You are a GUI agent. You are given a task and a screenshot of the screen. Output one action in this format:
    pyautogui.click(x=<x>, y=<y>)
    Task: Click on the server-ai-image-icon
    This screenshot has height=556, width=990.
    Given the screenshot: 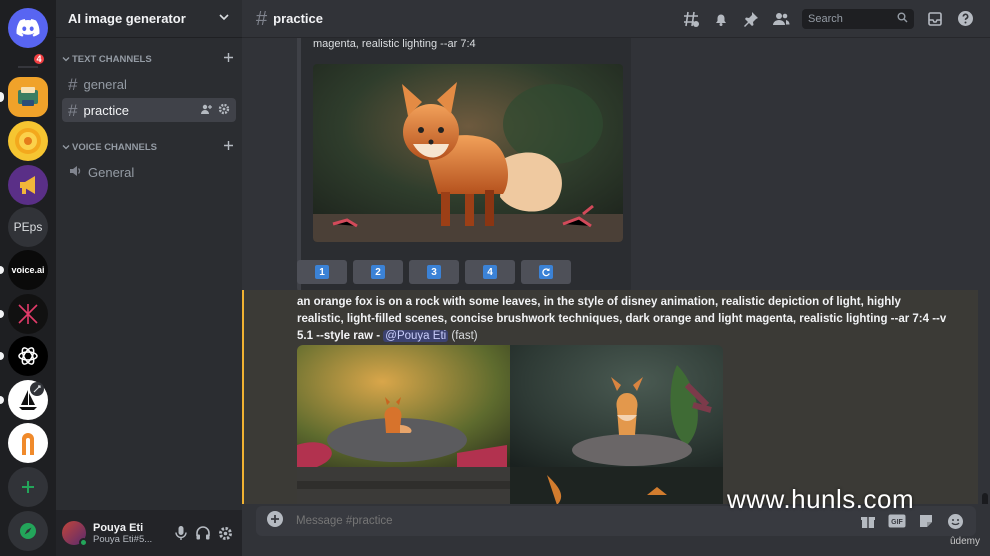 What is the action you would take?
    pyautogui.click(x=28, y=97)
    